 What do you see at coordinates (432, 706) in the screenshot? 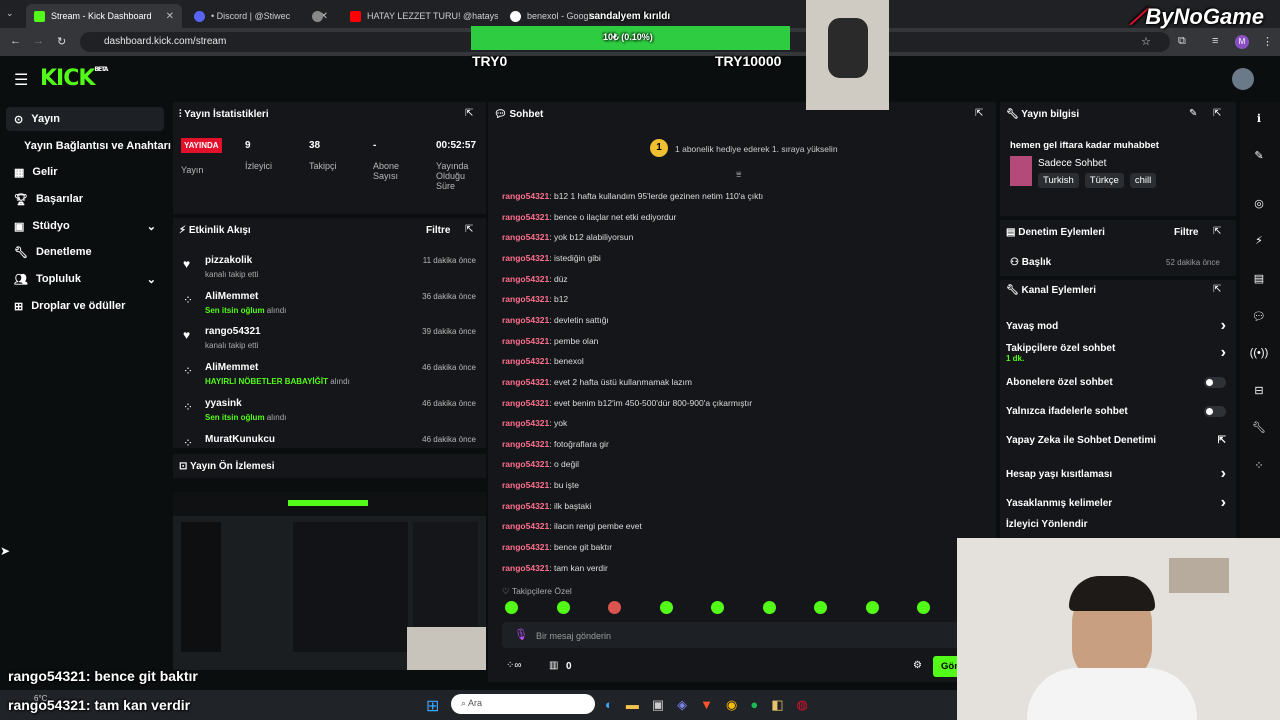
I see `windows-start-icon: ⊞` at bounding box center [432, 706].